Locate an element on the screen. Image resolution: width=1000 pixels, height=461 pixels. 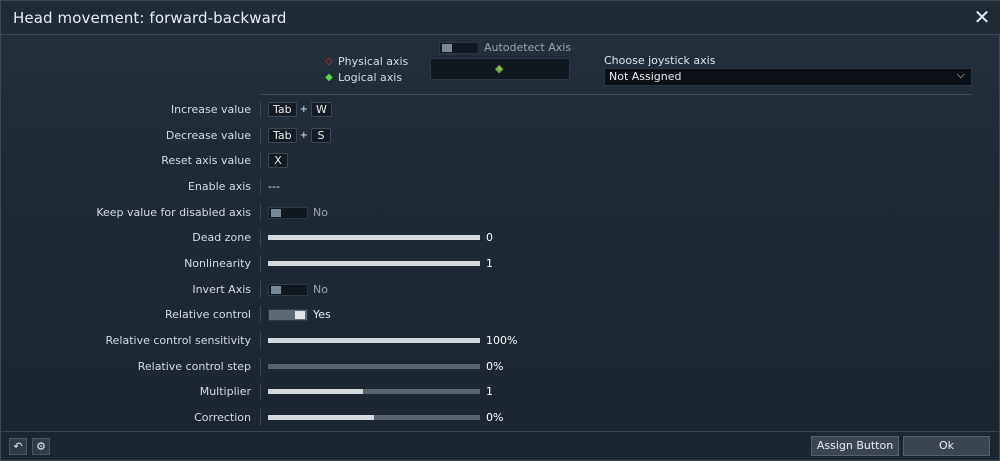
autodetect-label: Autodetect Axis is located at coordinates (528, 47).